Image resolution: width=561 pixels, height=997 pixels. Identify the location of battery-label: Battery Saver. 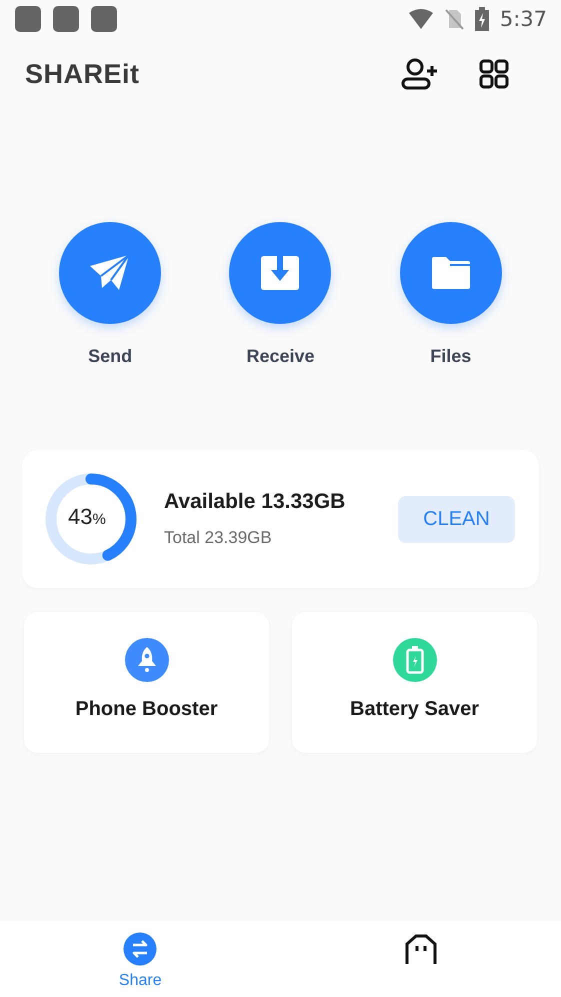
(414, 709).